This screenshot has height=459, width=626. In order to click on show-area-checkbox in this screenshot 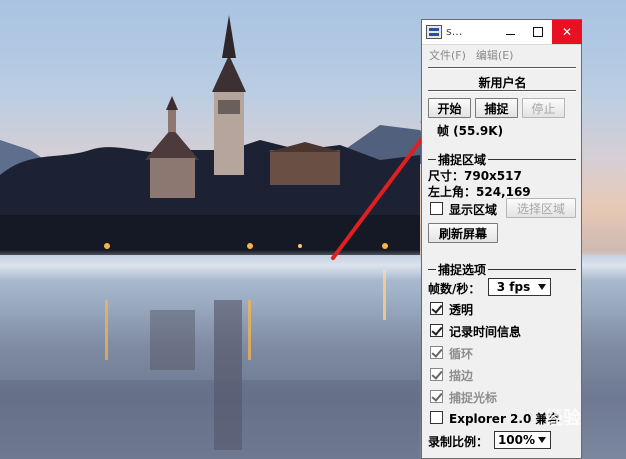, I will do `click(436, 208)`.